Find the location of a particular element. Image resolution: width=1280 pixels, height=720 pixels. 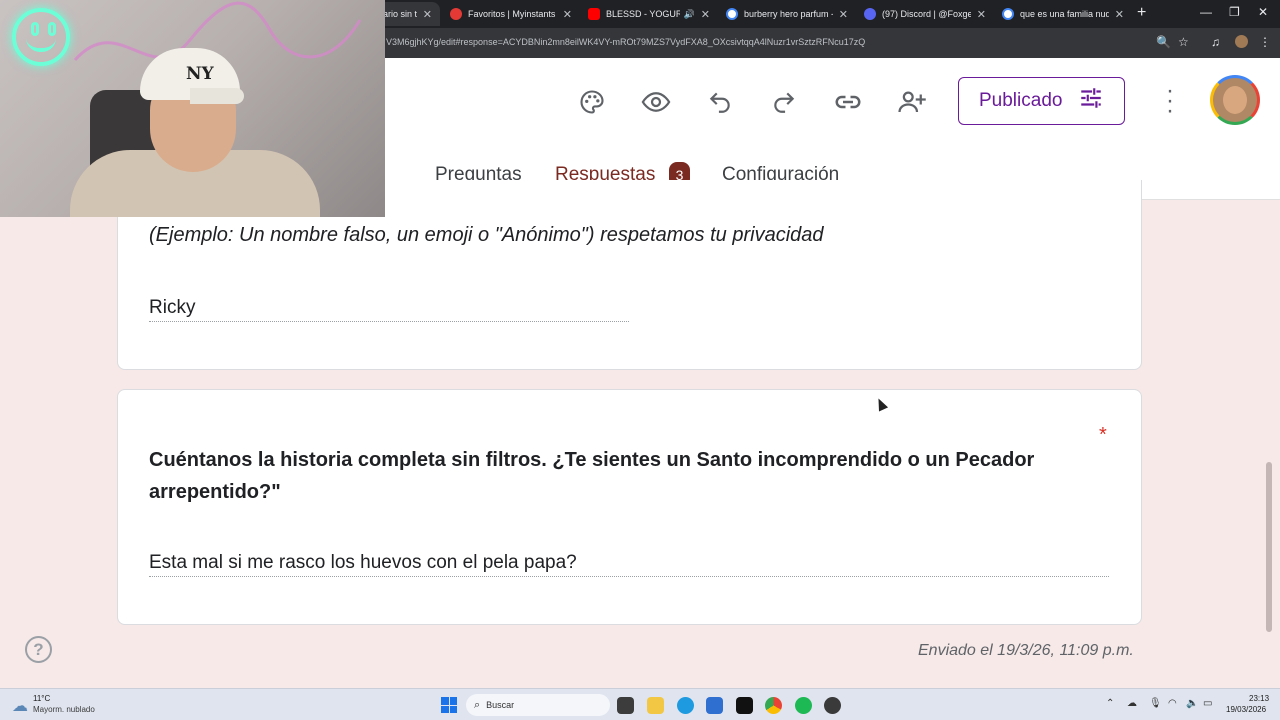

browser-profile-avatar is located at coordinates (1241, 41).